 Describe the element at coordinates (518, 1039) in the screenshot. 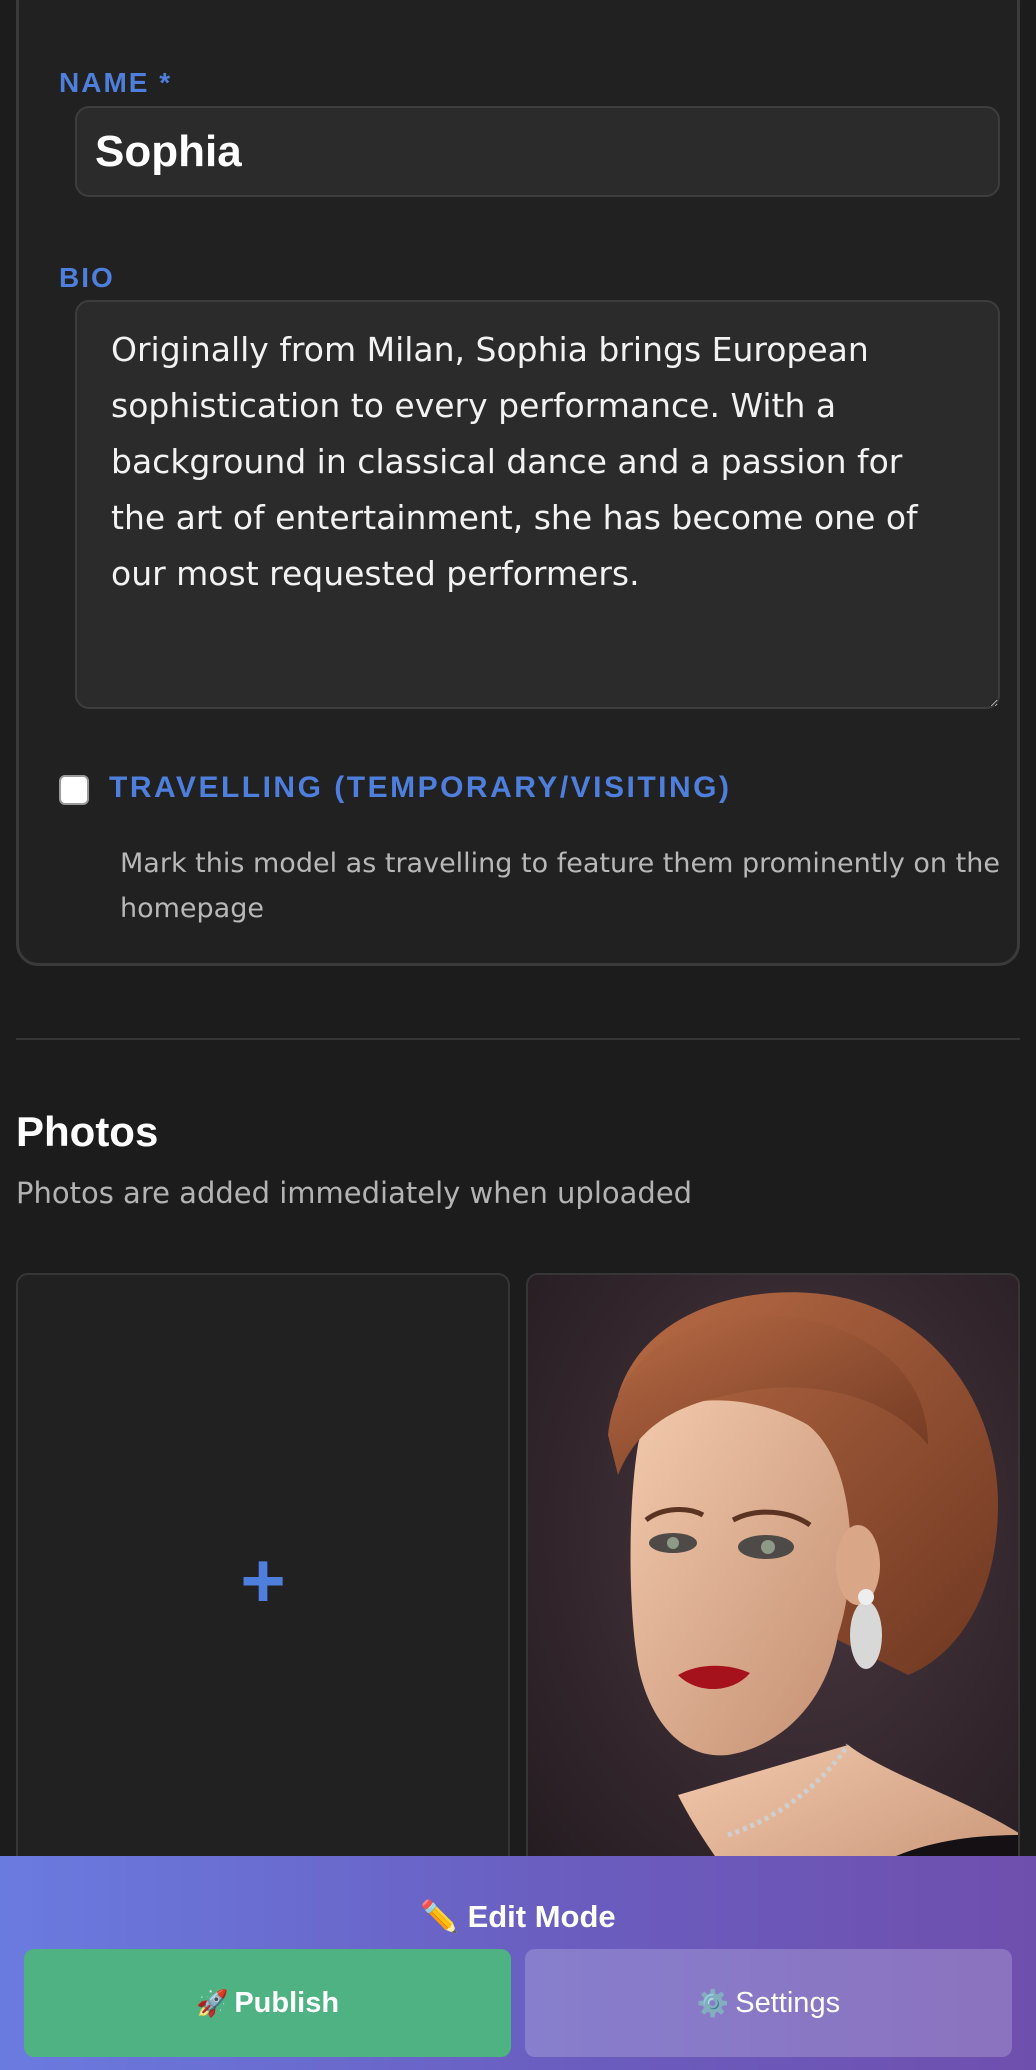

I see `section-divider` at that location.